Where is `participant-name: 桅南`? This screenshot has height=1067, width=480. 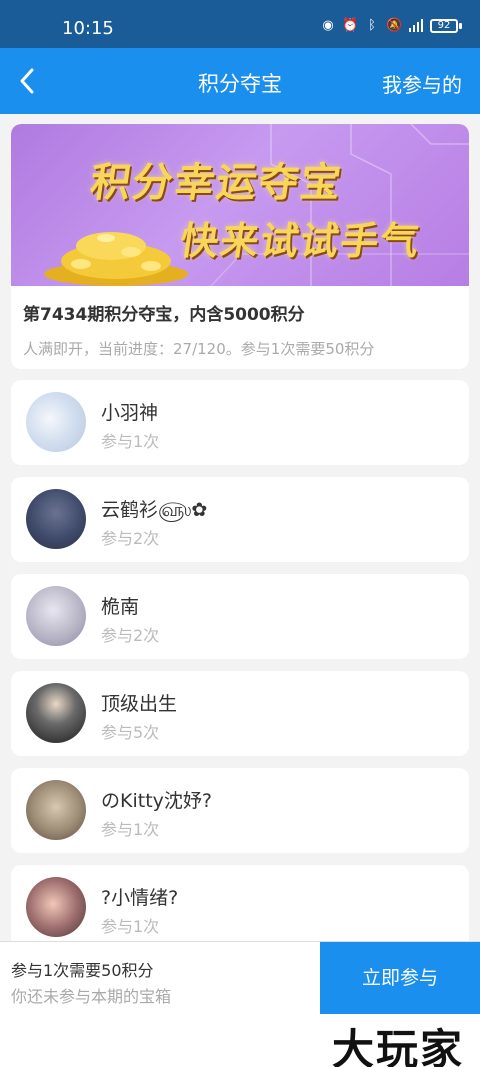 participant-name: 桅南 is located at coordinates (120, 607).